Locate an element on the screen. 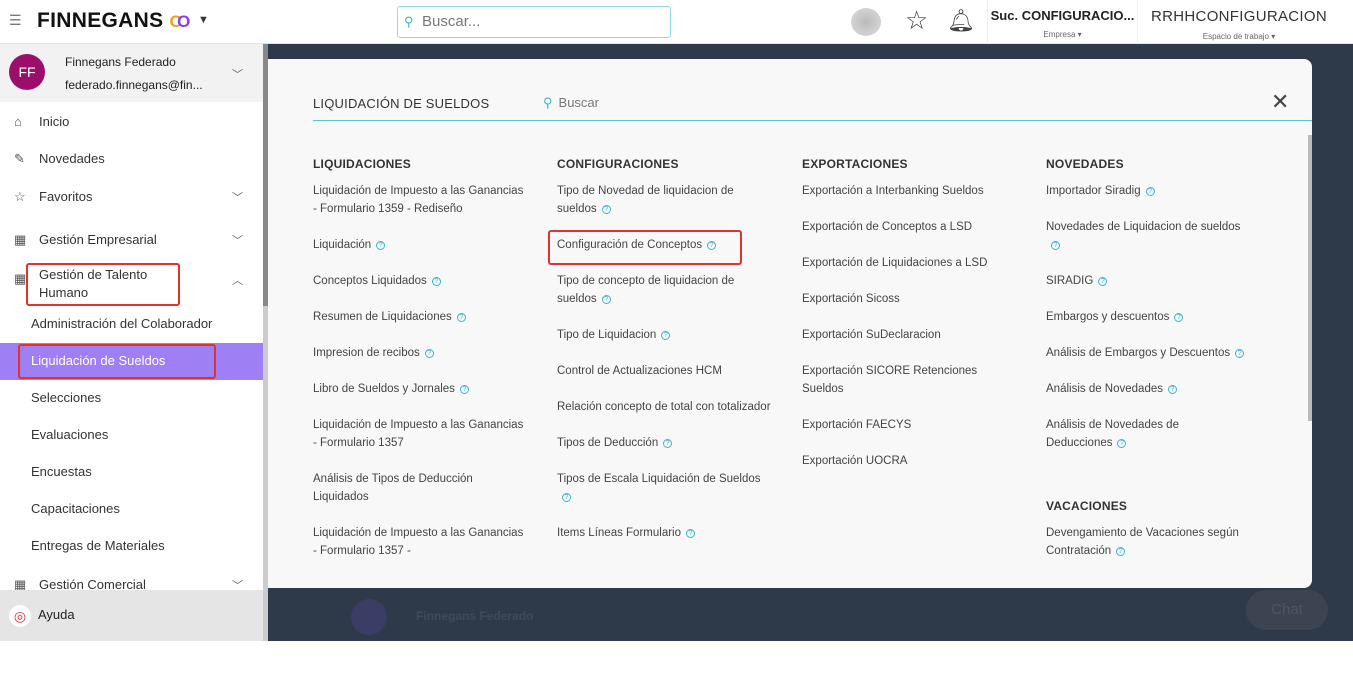  menu-link: Tipos de Escala Liquidación de Sueldos? is located at coordinates (664, 488).